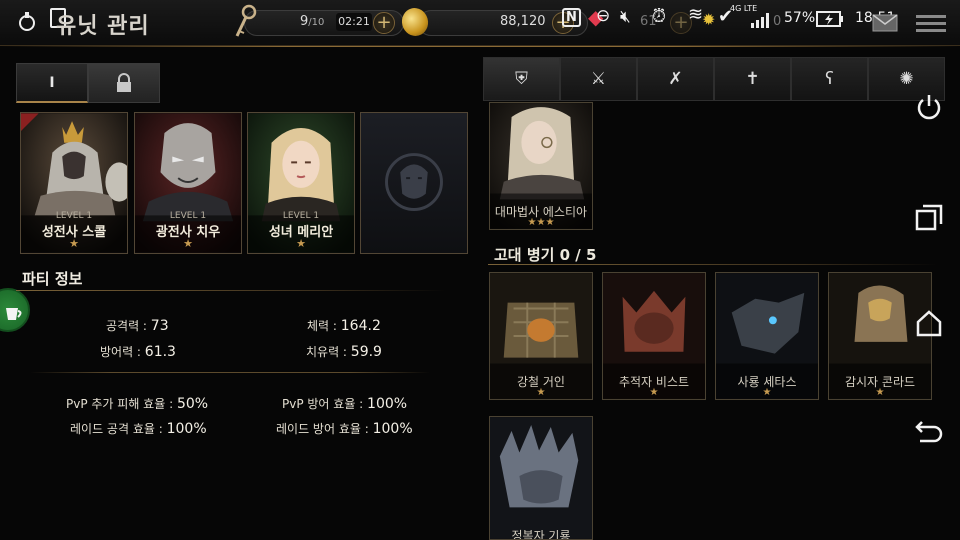 Image resolution: width=960 pixels, height=540 pixels. What do you see at coordinates (760, 20) in the screenshot?
I see `signal-icon` at bounding box center [760, 20].